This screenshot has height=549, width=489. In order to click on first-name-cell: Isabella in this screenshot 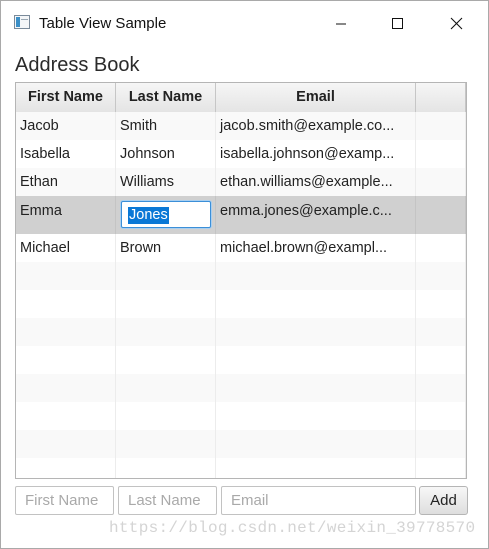, I will do `click(66, 154)`.